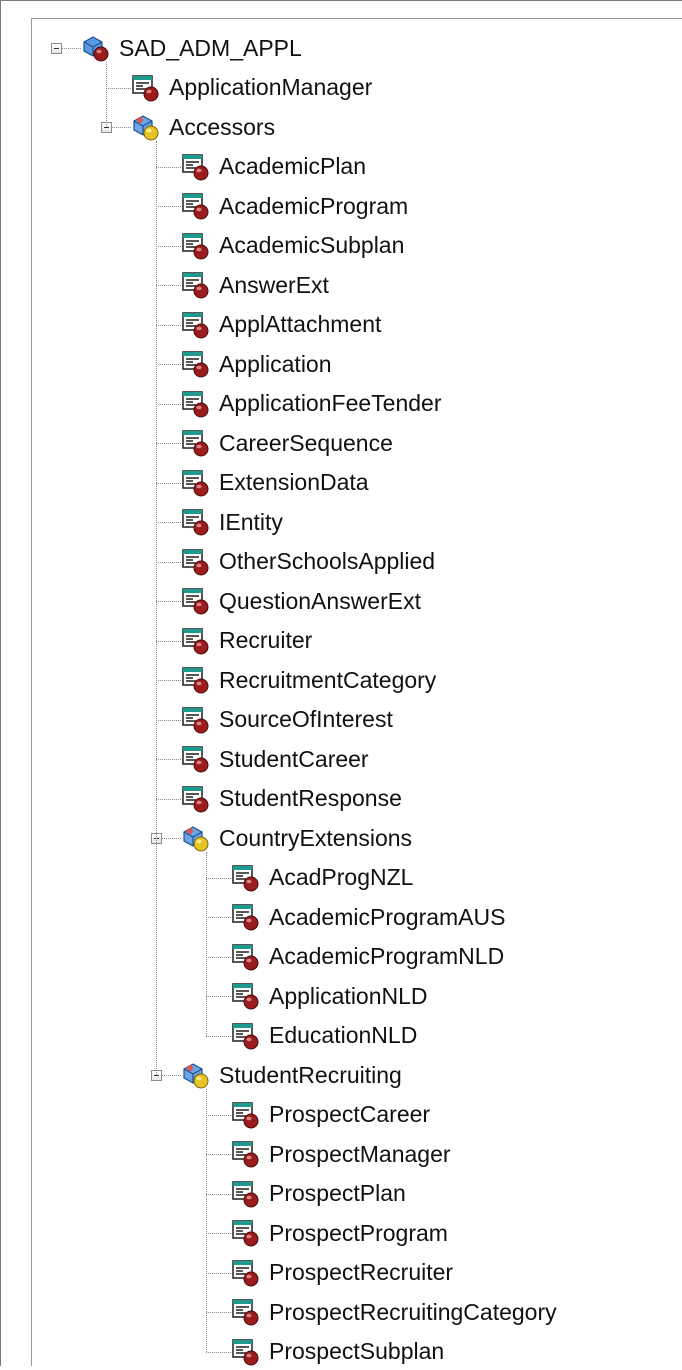 The height and width of the screenshot is (1370, 682). I want to click on tree-node-source-of-interest: SourceOfInterest, so click(287, 720).